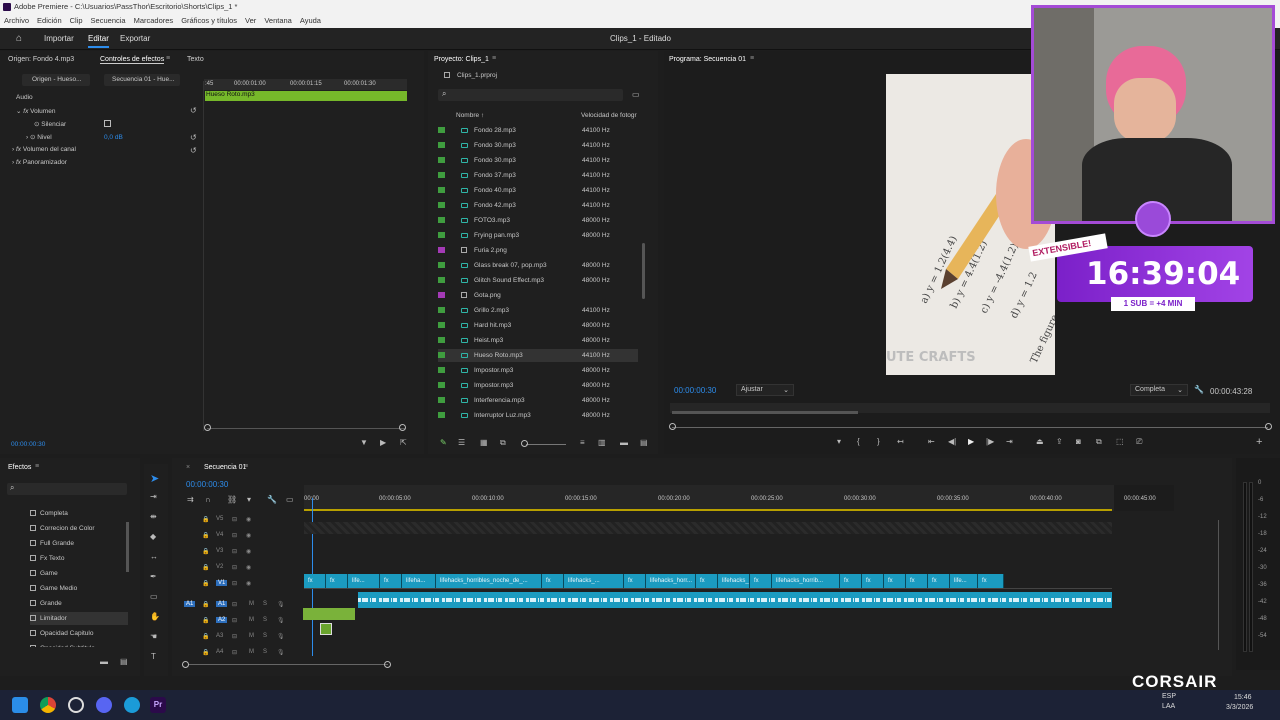 This screenshot has height=720, width=1280. Describe the element at coordinates (108, 21) in the screenshot. I see `menu-item-secuencia: Secuencia` at that location.